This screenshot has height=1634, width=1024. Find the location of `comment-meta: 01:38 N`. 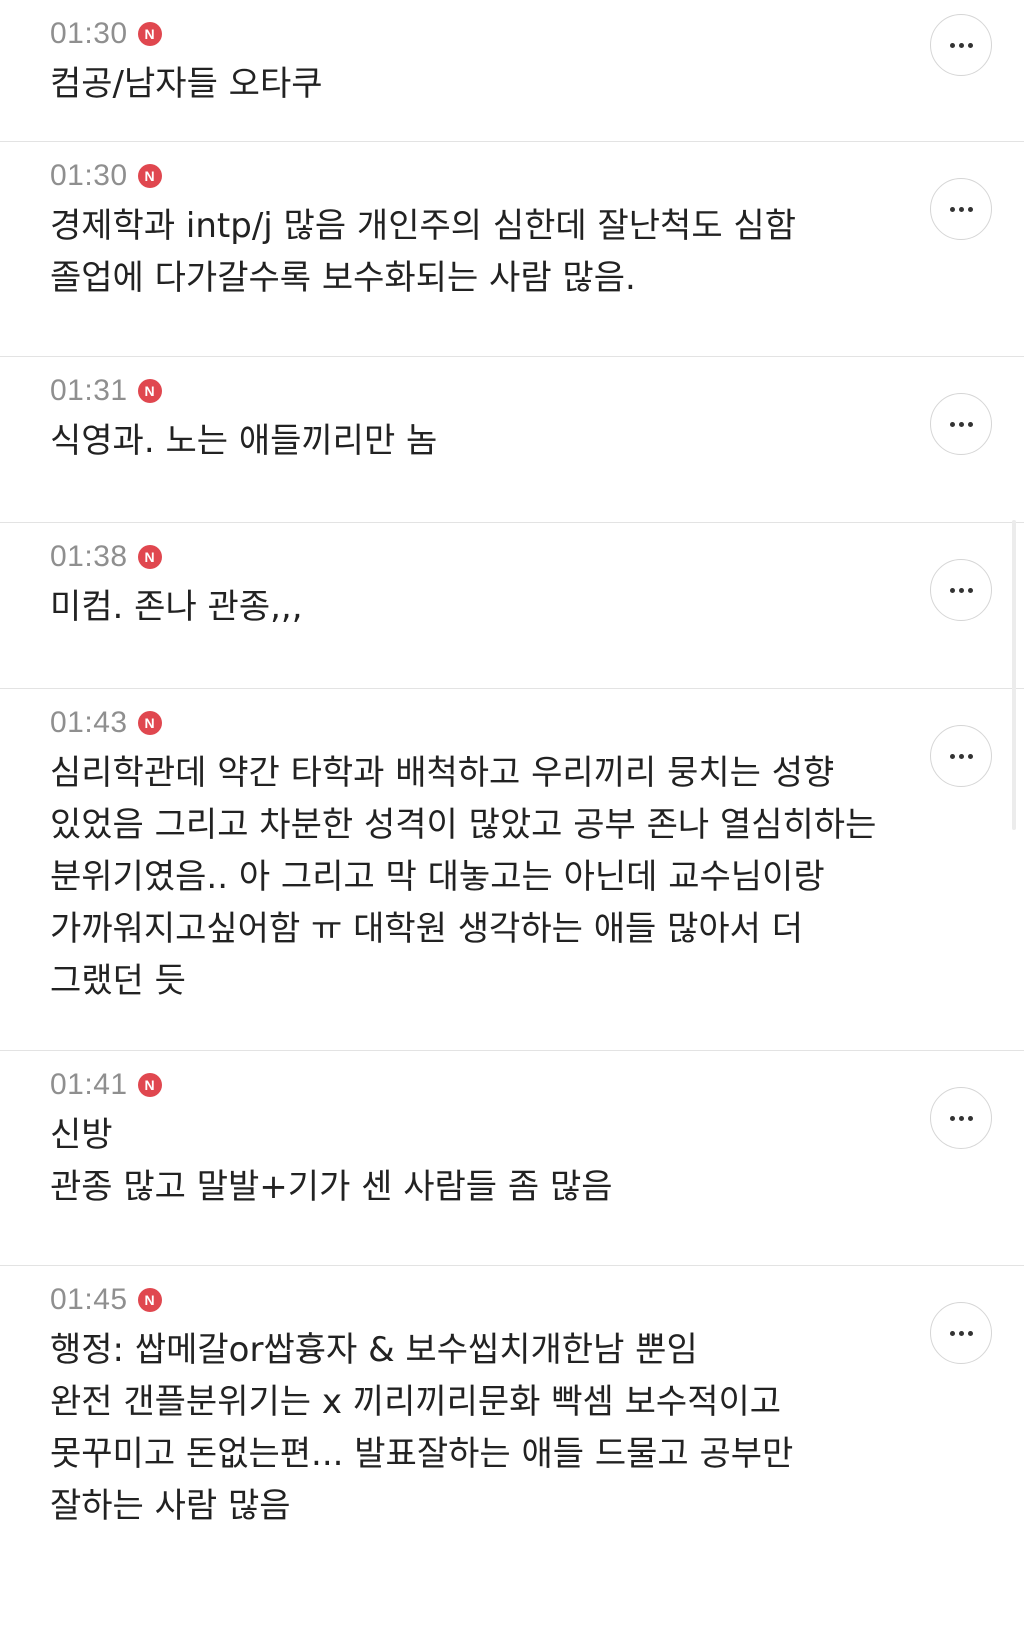

comment-meta: 01:38 N is located at coordinates (467, 557).